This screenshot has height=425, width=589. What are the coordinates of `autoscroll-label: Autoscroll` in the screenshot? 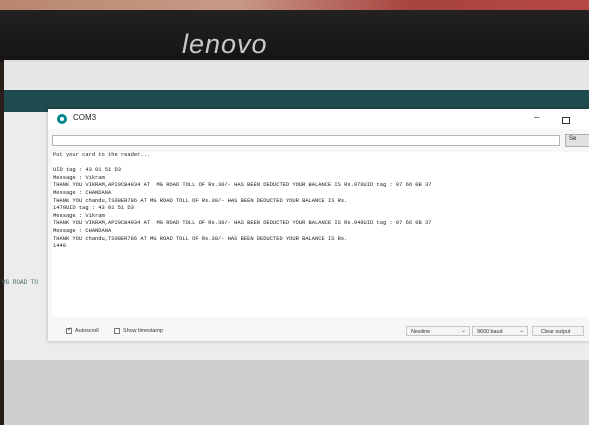 It's located at (87, 331).